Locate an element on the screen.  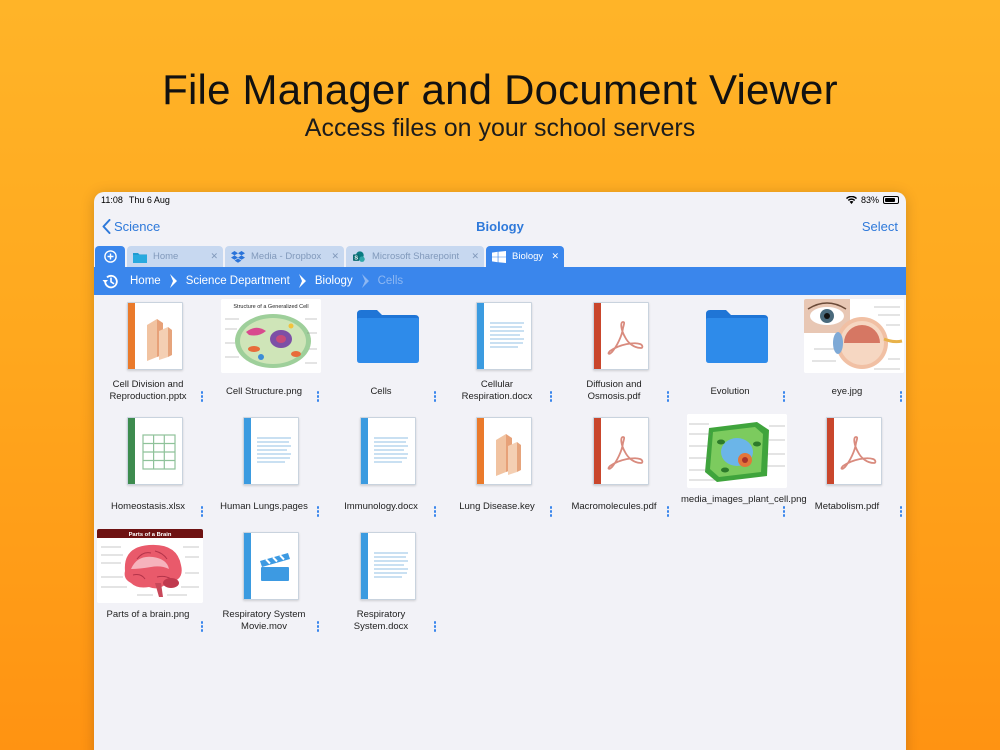
file-item: media_images_plant_cell.png is located at coordinates (743, 467).